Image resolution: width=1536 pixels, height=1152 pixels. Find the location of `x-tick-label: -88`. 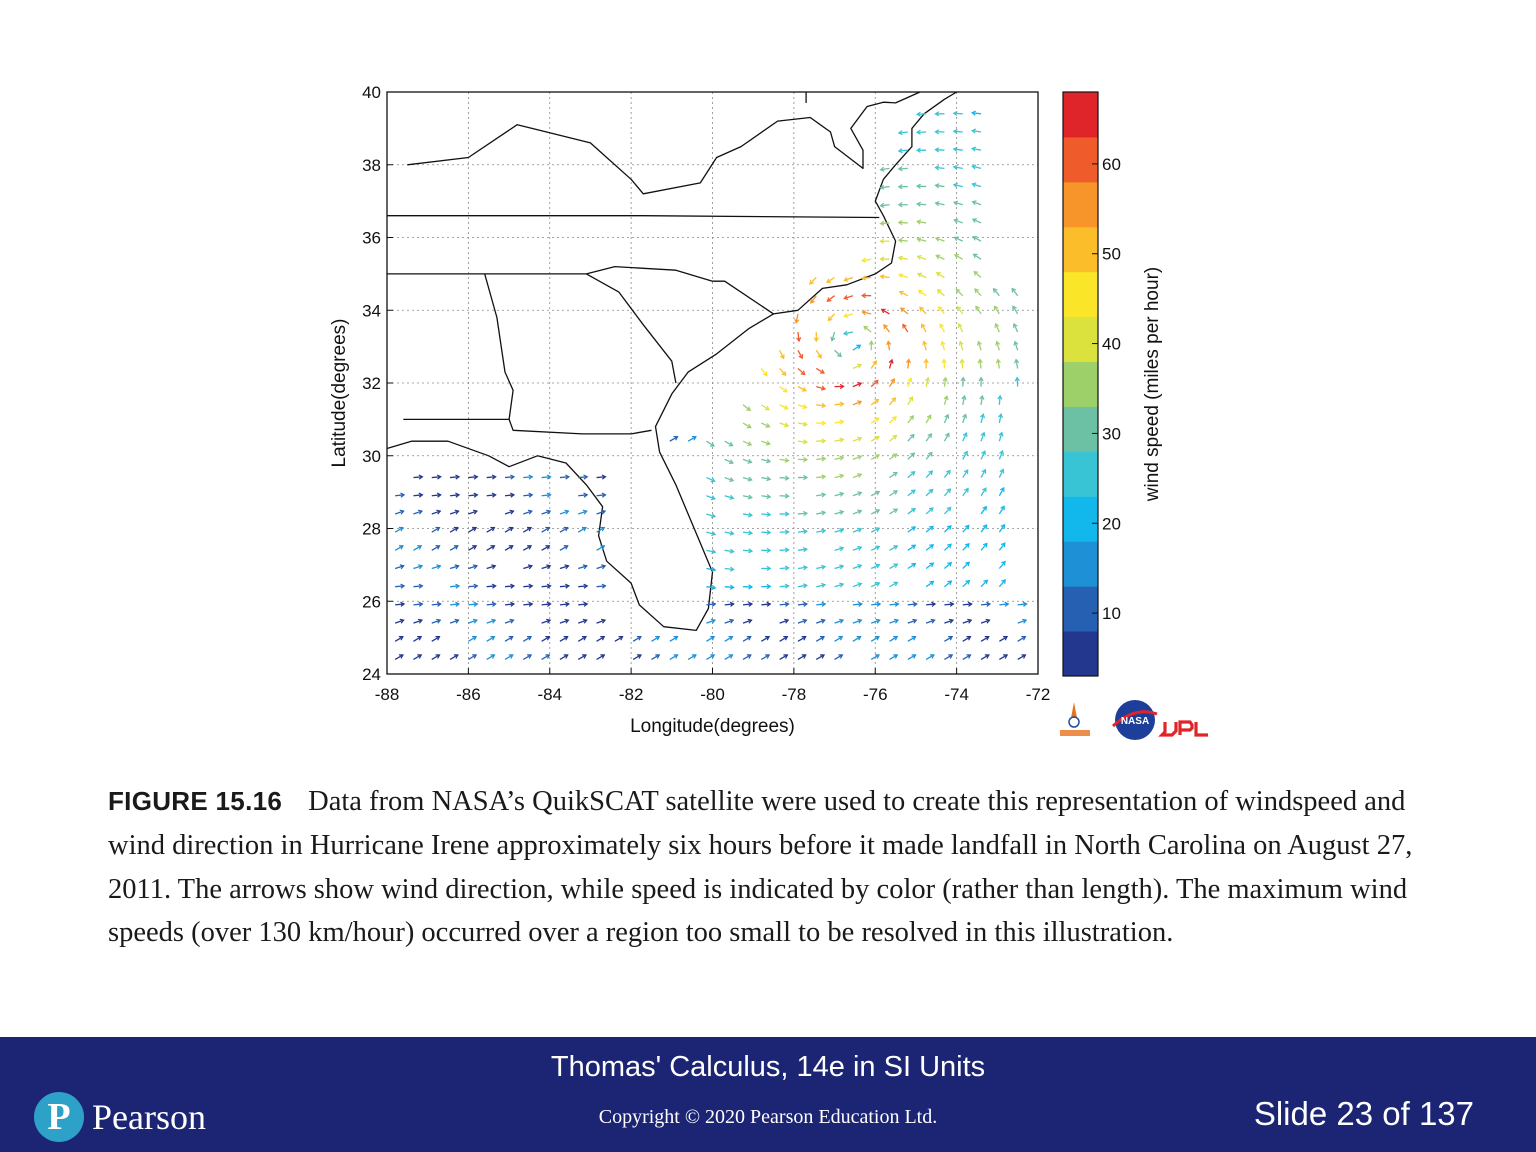

x-tick-label: -88 is located at coordinates (387, 694).